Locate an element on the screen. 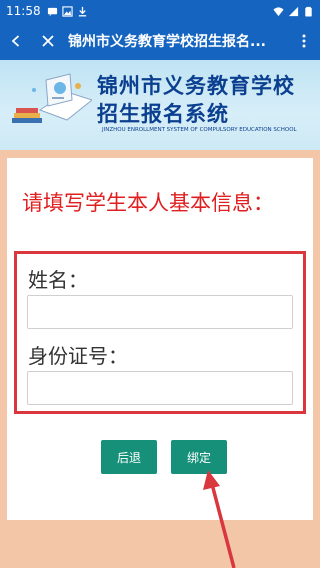 The image size is (320, 568). bind-button: 绑定 is located at coordinates (199, 457).